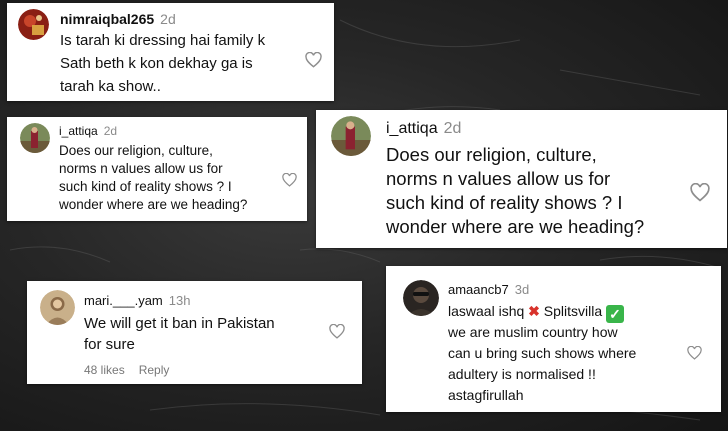 This screenshot has height=431, width=728. Describe the element at coordinates (104, 370) in the screenshot. I see `likes-count: 48 likes` at that location.